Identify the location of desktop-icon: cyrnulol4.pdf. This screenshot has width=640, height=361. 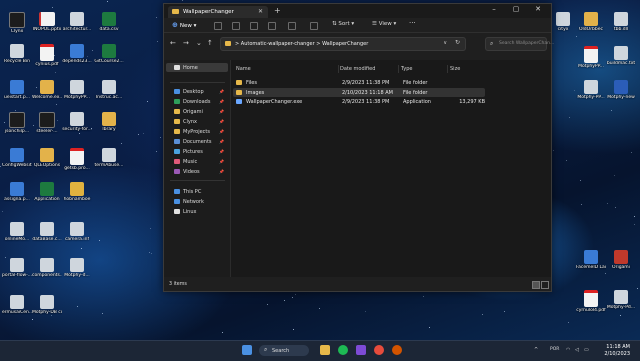
(591, 301).